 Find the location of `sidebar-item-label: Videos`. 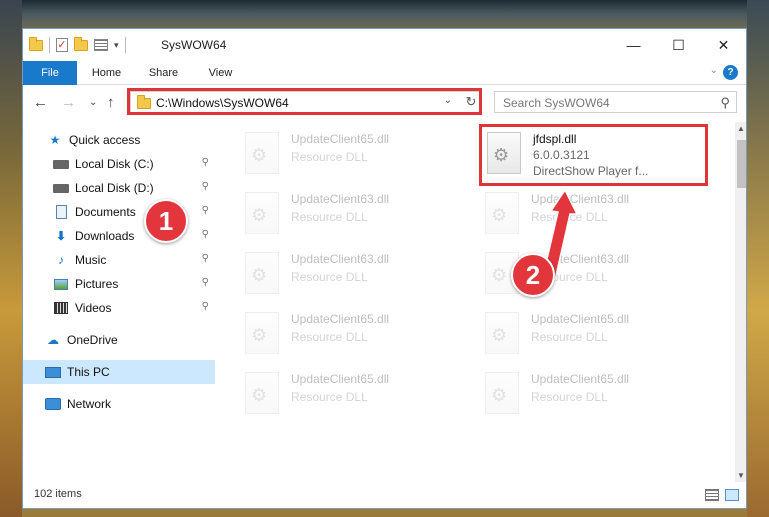

sidebar-item-label: Videos is located at coordinates (93, 308).